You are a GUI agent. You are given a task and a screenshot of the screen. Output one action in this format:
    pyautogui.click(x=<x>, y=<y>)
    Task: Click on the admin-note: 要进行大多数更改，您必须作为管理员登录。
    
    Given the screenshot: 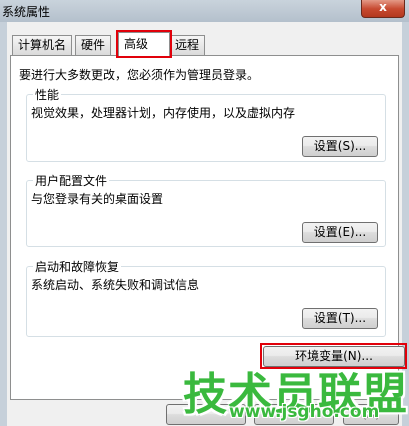 What is the action you would take?
    pyautogui.click(x=139, y=75)
    